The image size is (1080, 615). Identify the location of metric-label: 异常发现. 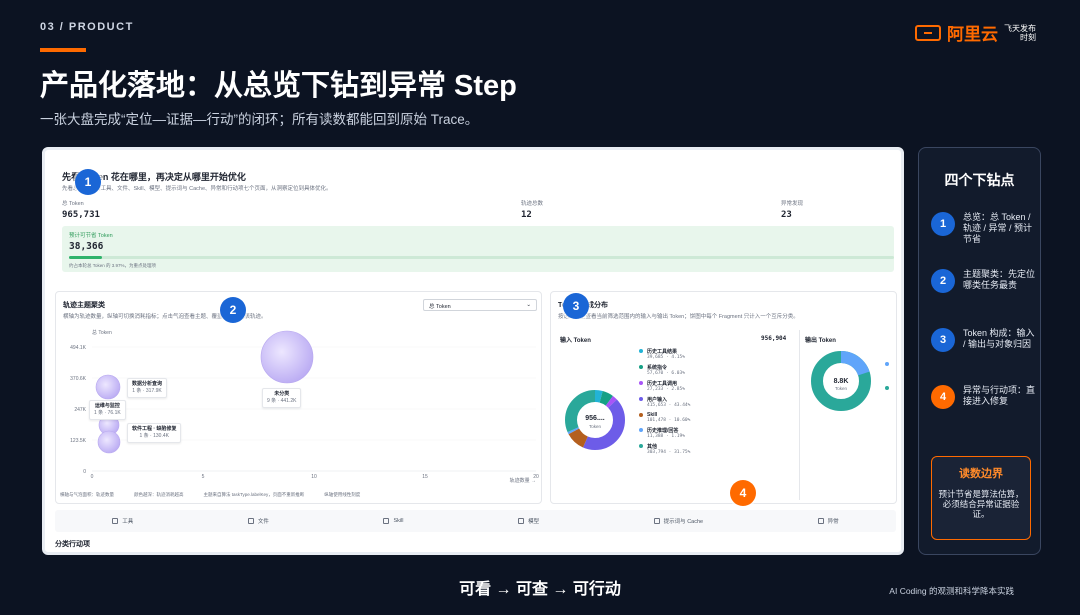
(792, 204).